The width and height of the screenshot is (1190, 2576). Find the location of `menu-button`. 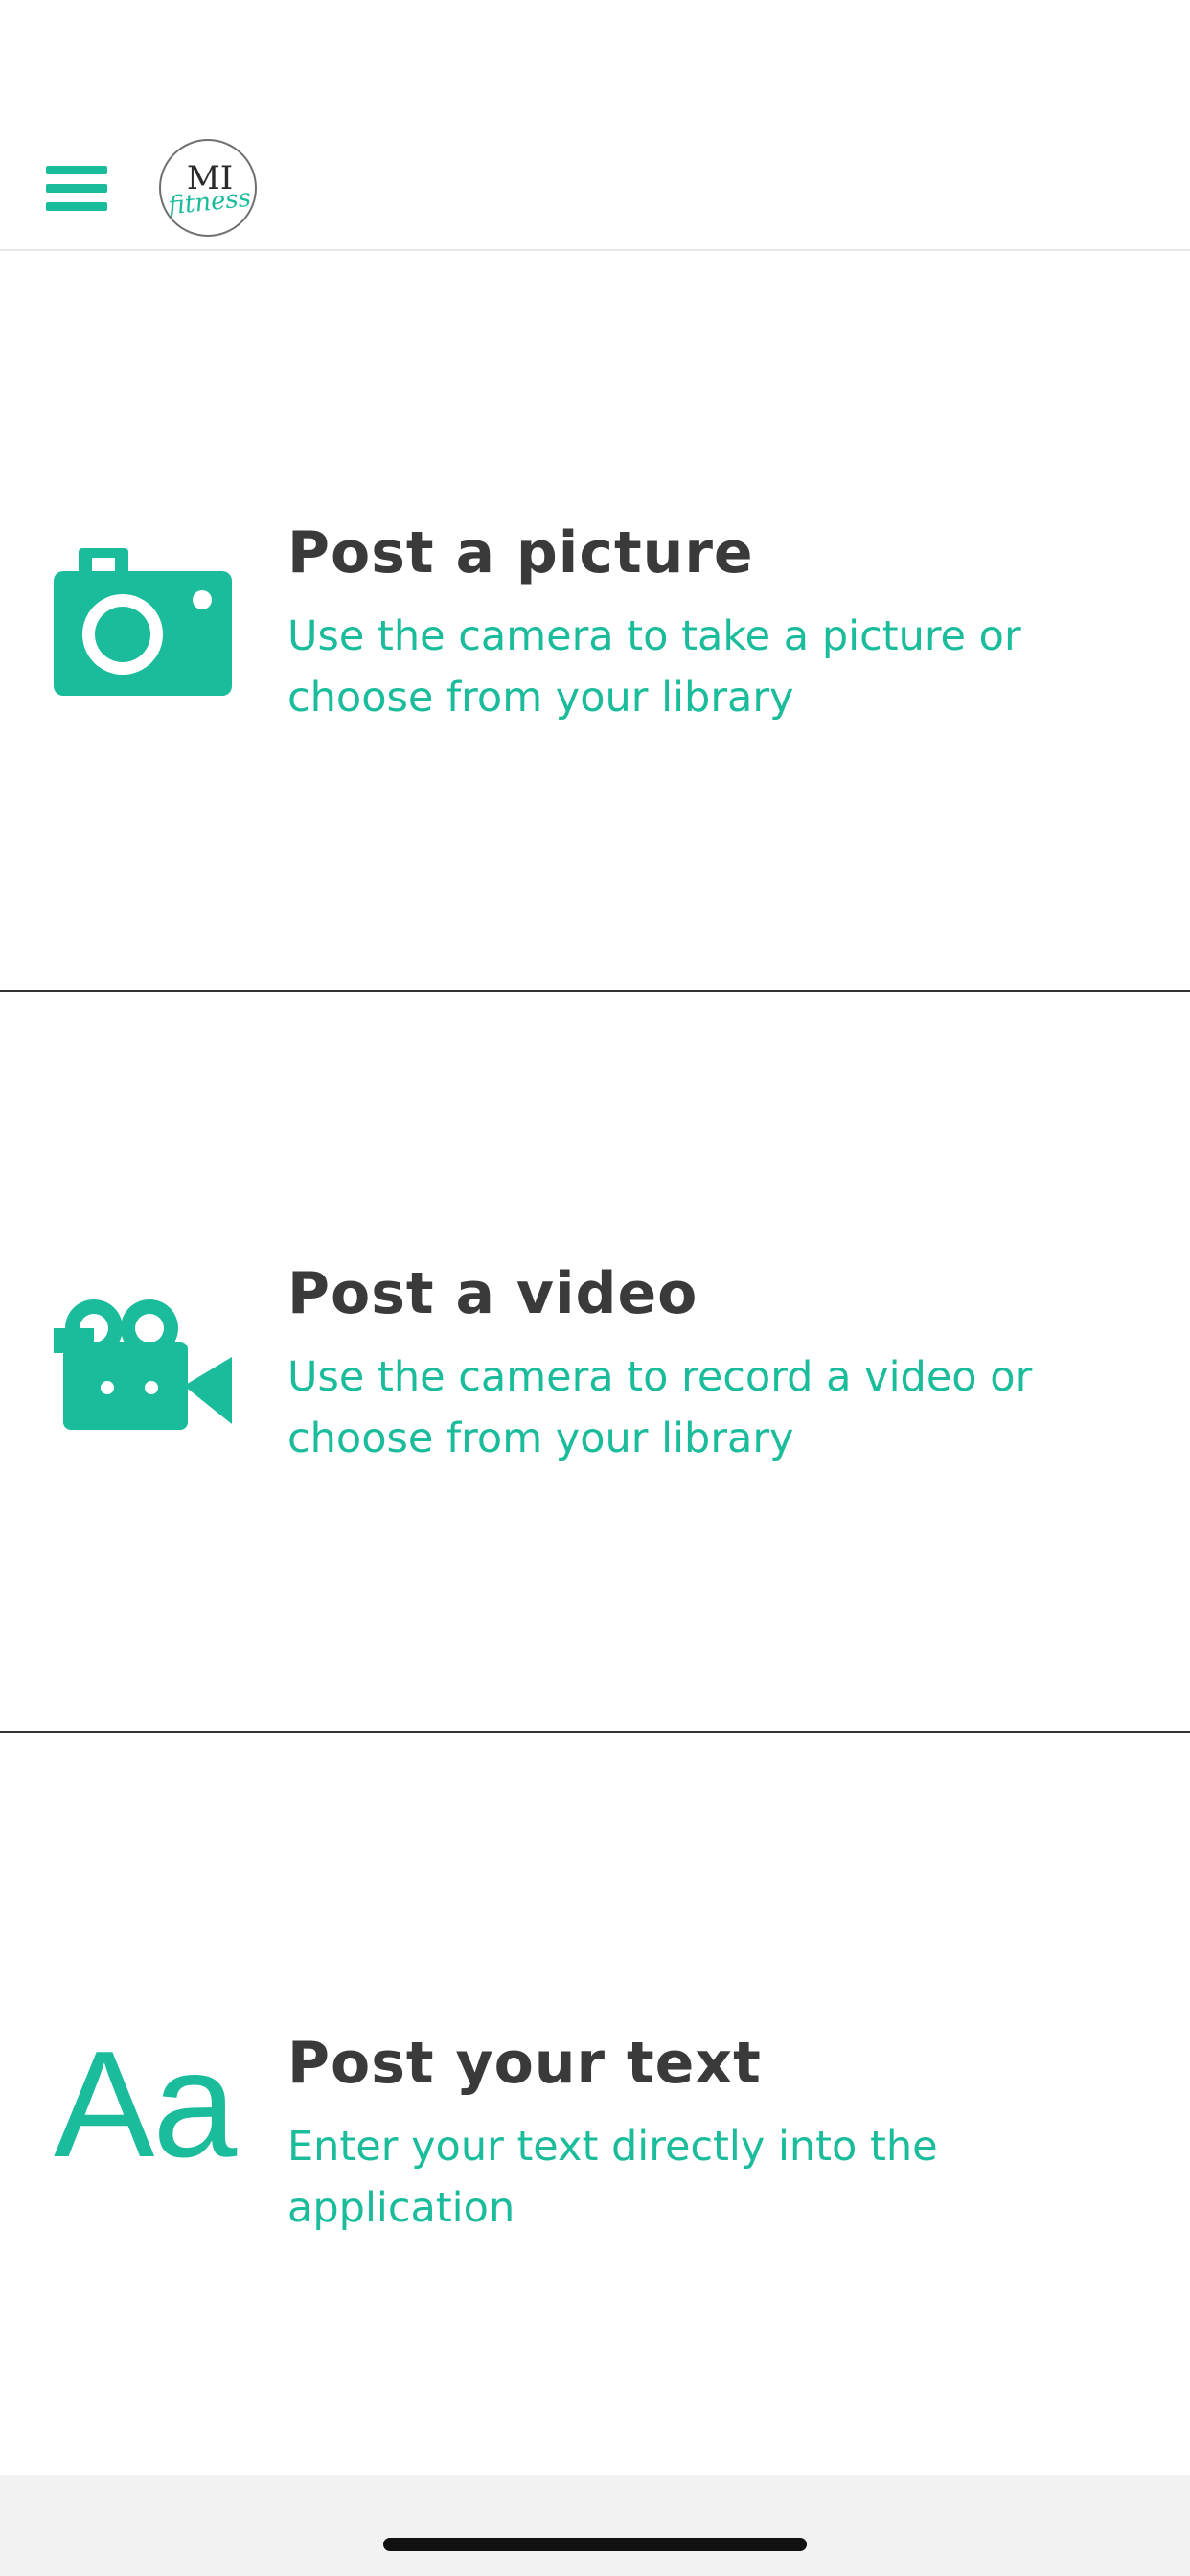

menu-button is located at coordinates (76, 189).